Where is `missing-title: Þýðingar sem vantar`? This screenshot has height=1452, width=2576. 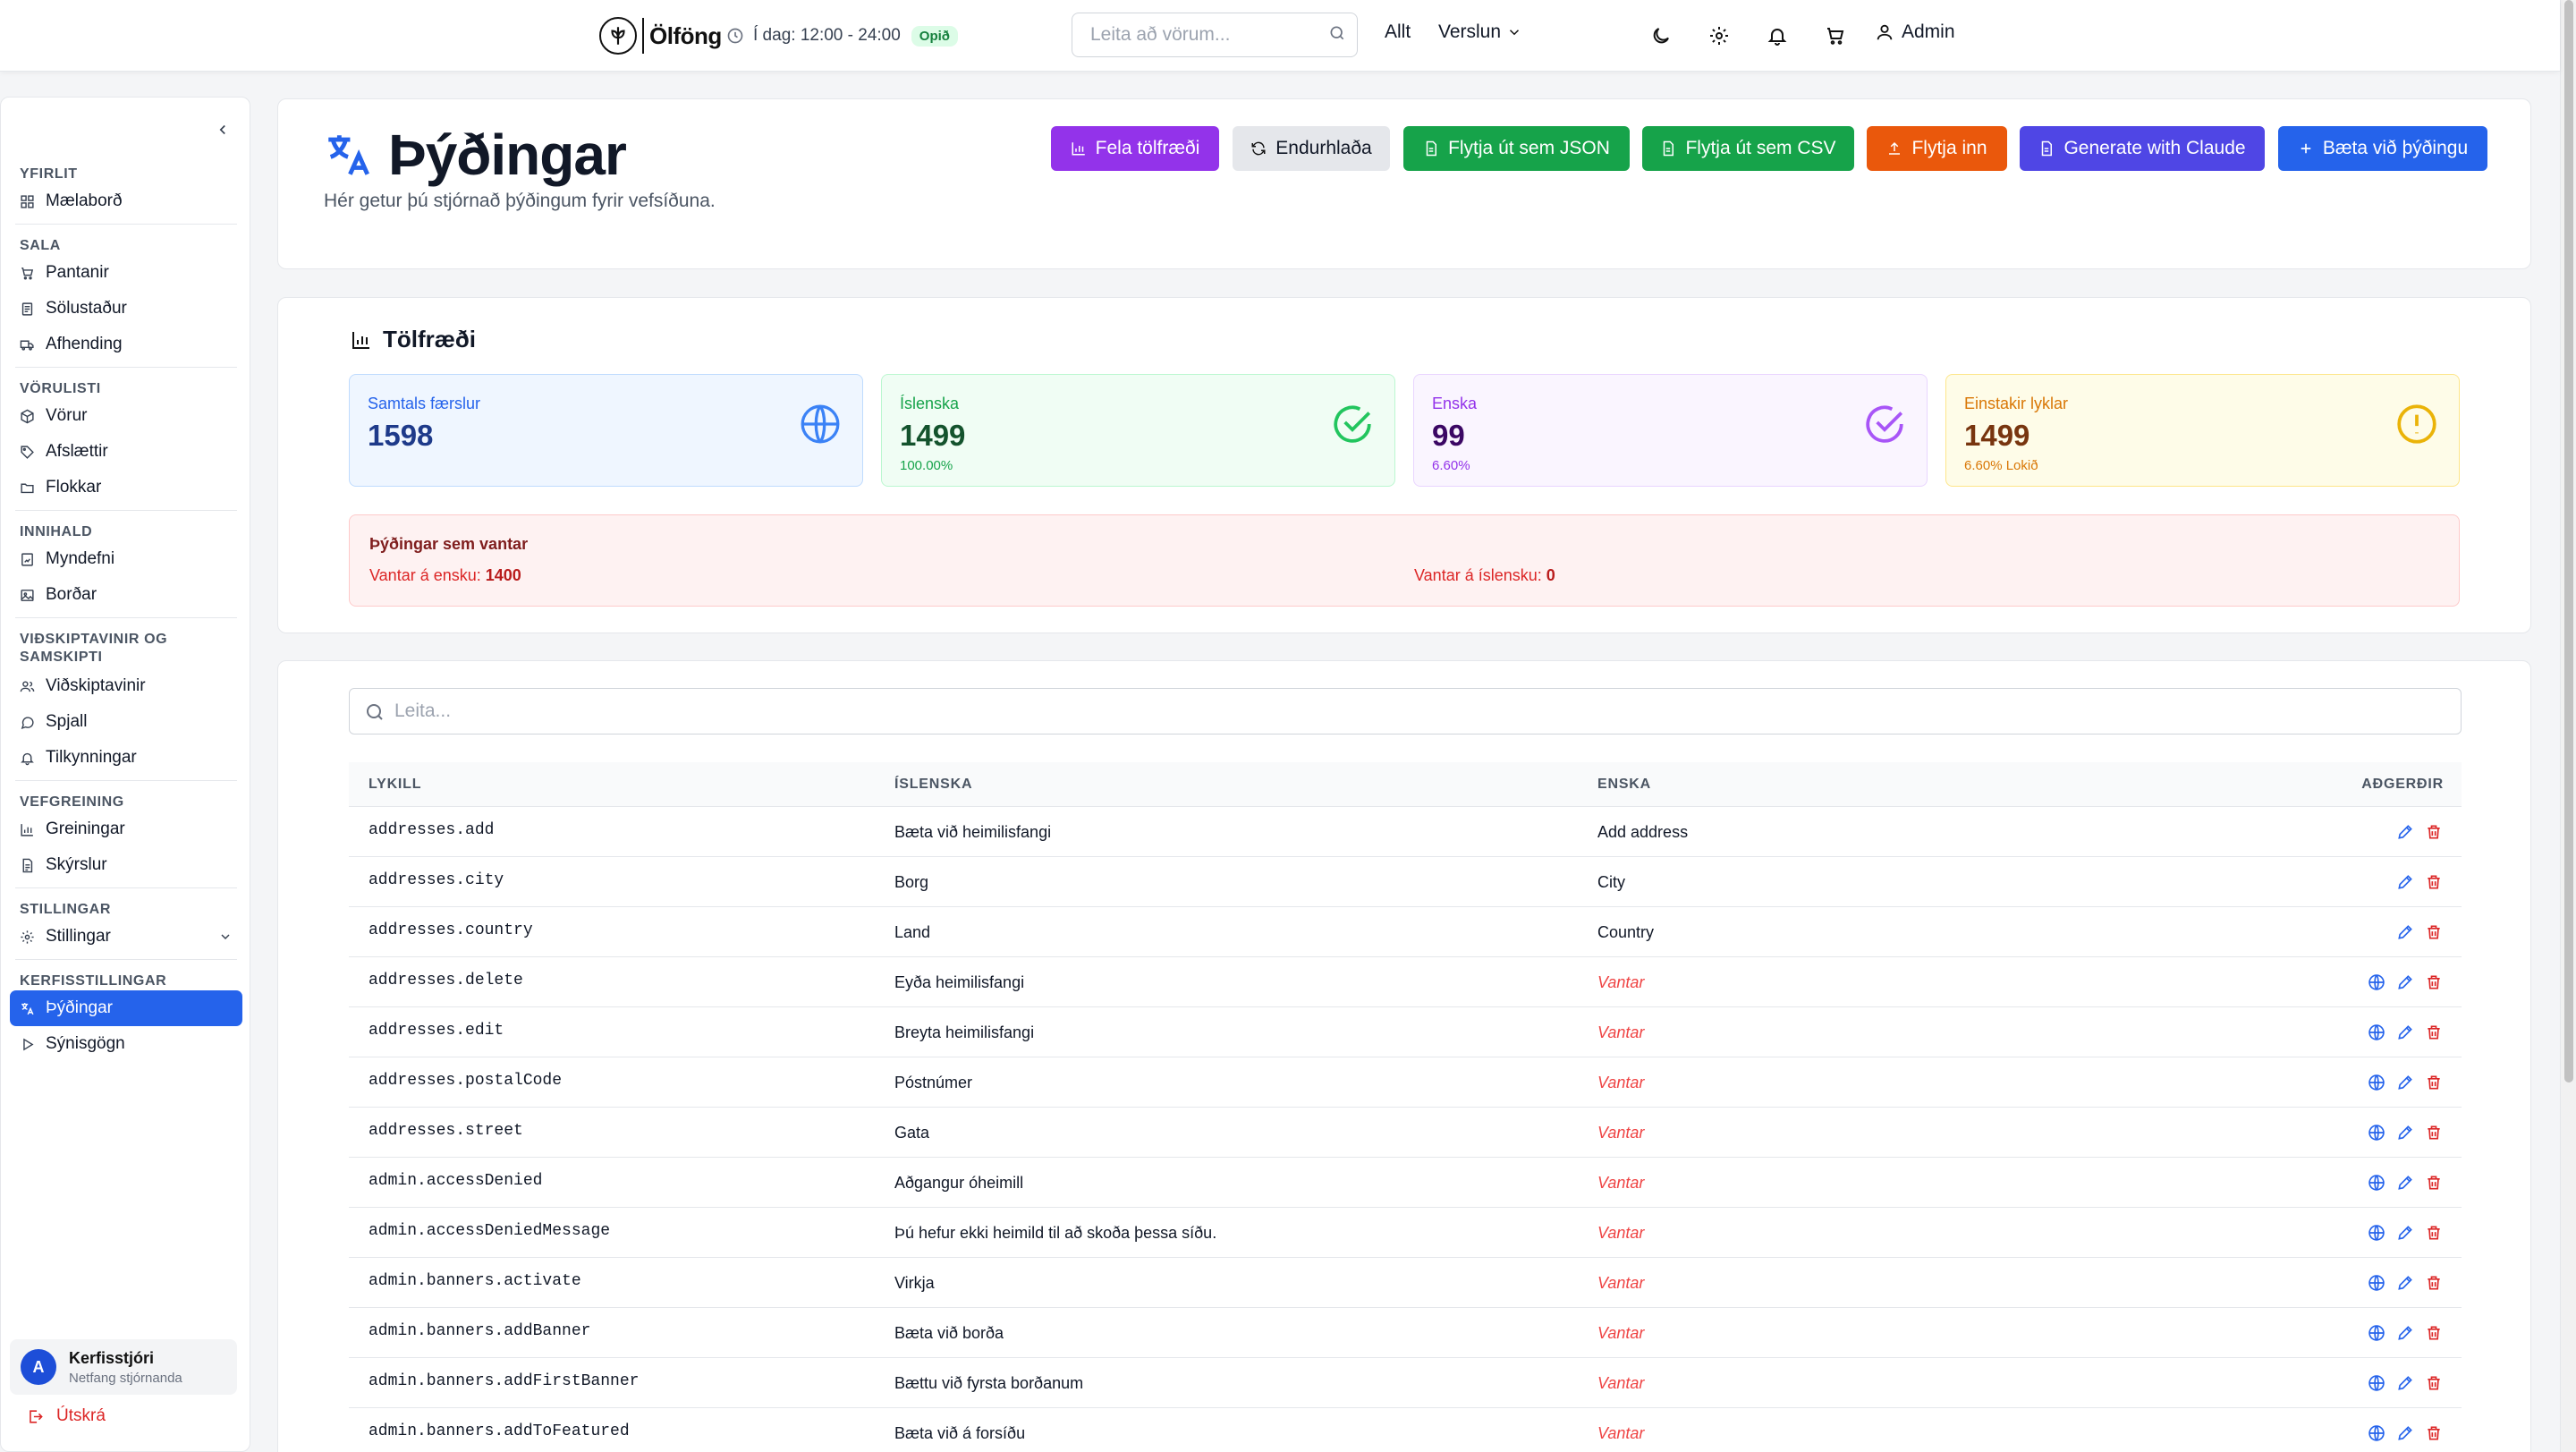
missing-title: Þýðingar sem vantar is located at coordinates (449, 544).